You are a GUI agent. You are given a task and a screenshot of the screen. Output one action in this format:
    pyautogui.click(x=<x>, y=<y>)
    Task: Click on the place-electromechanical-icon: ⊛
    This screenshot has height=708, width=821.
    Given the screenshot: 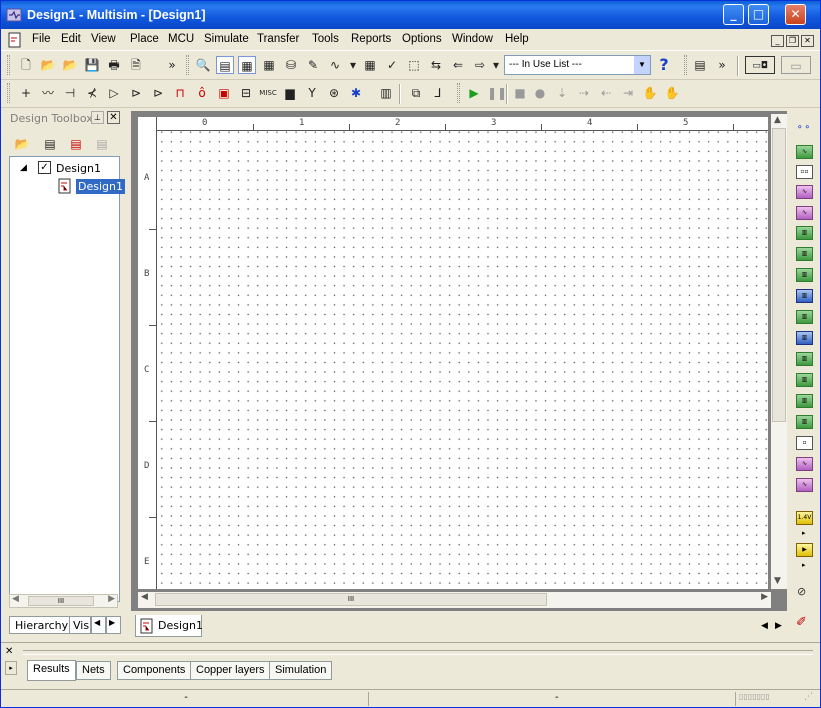 What is the action you would take?
    pyautogui.click(x=334, y=93)
    